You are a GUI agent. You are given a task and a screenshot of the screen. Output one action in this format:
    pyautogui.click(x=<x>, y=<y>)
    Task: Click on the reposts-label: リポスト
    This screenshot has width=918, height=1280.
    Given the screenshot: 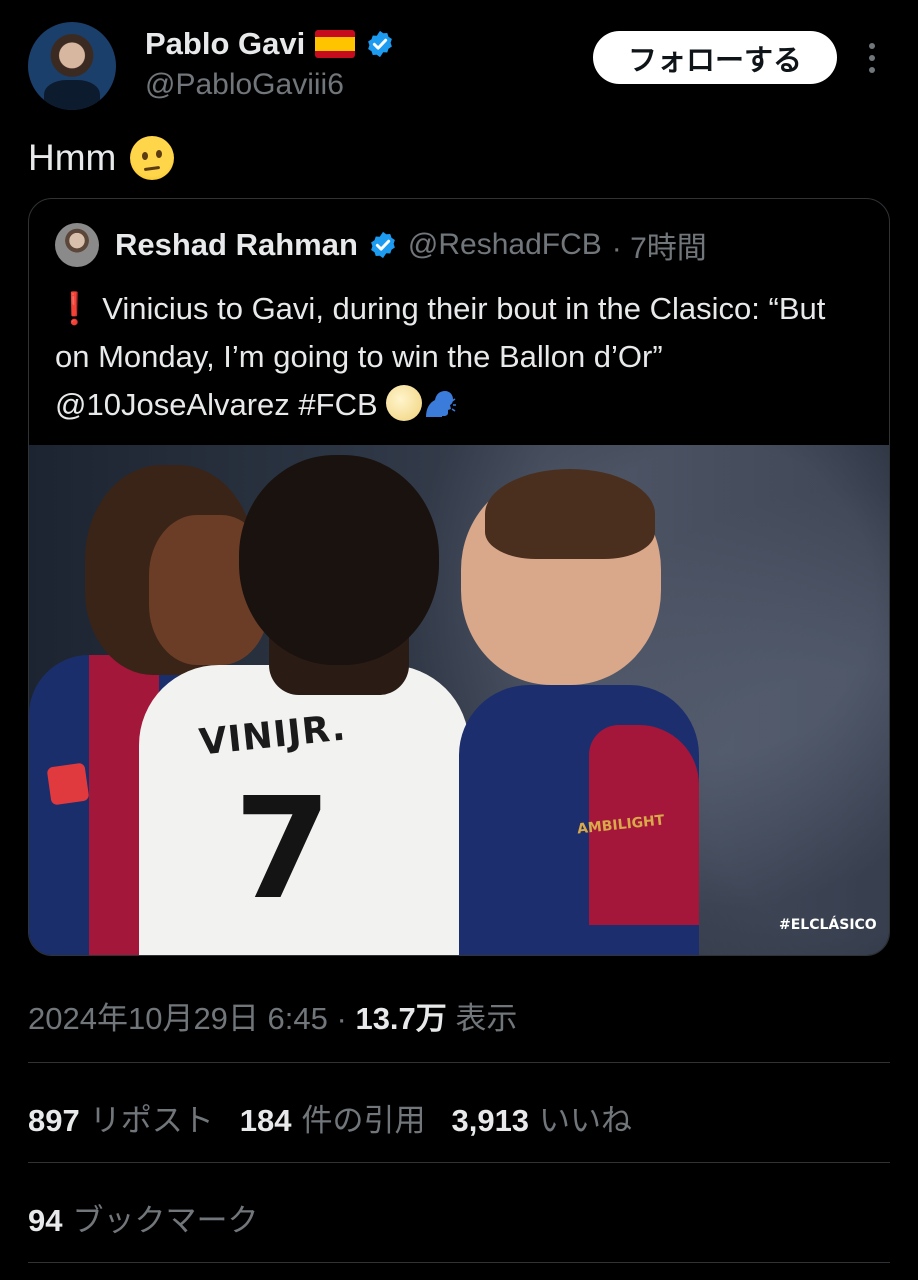 What is the action you would take?
    pyautogui.click(x=151, y=1120)
    